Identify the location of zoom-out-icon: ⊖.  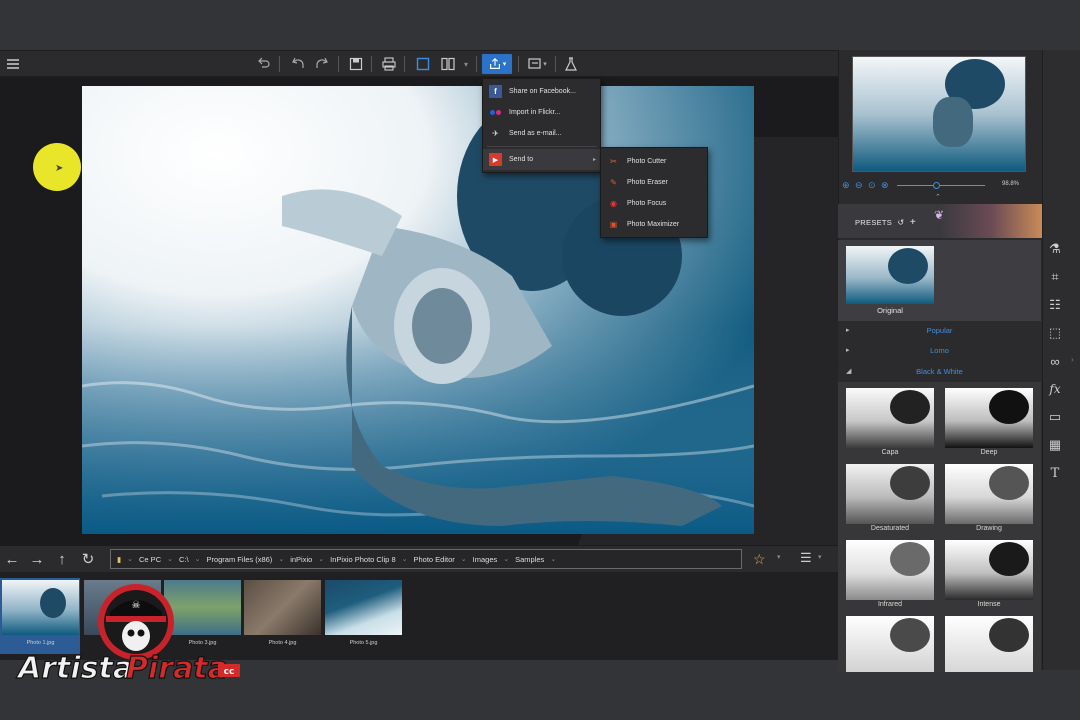
(859, 185).